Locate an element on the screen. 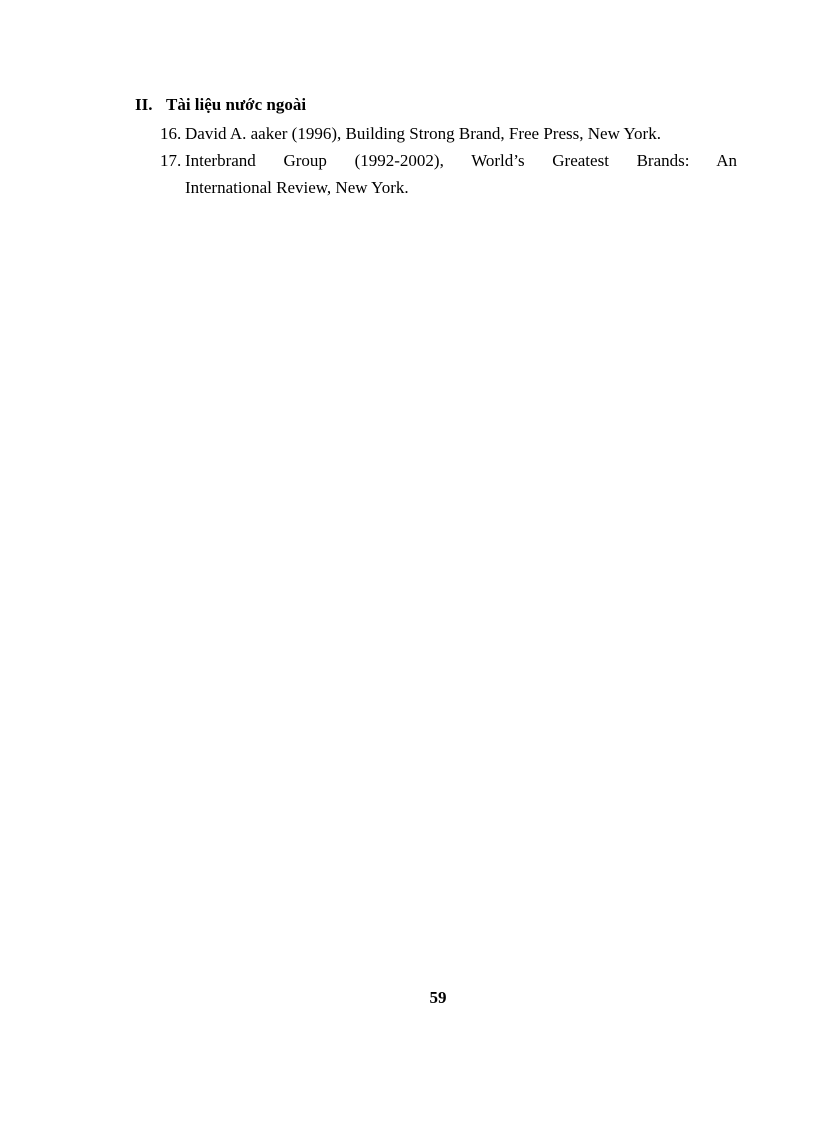  section-number: II. is located at coordinates (144, 104).